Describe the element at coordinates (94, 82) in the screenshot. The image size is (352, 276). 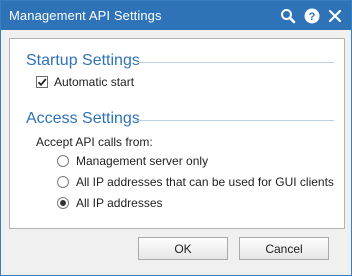
I see `automatic-start-label: Automatic start` at that location.